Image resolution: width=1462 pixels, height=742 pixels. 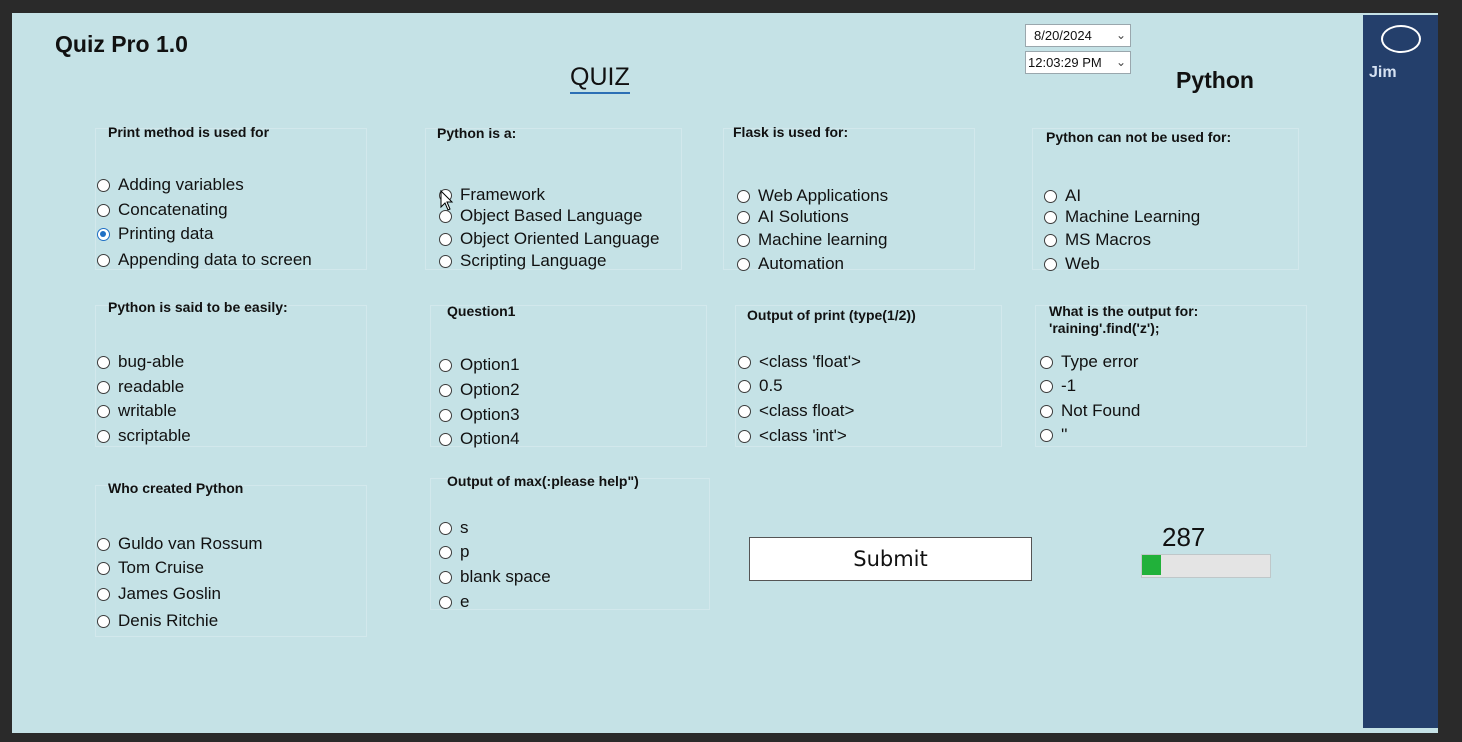 What do you see at coordinates (170, 185) in the screenshot?
I see `answer-option: Adding variables` at bounding box center [170, 185].